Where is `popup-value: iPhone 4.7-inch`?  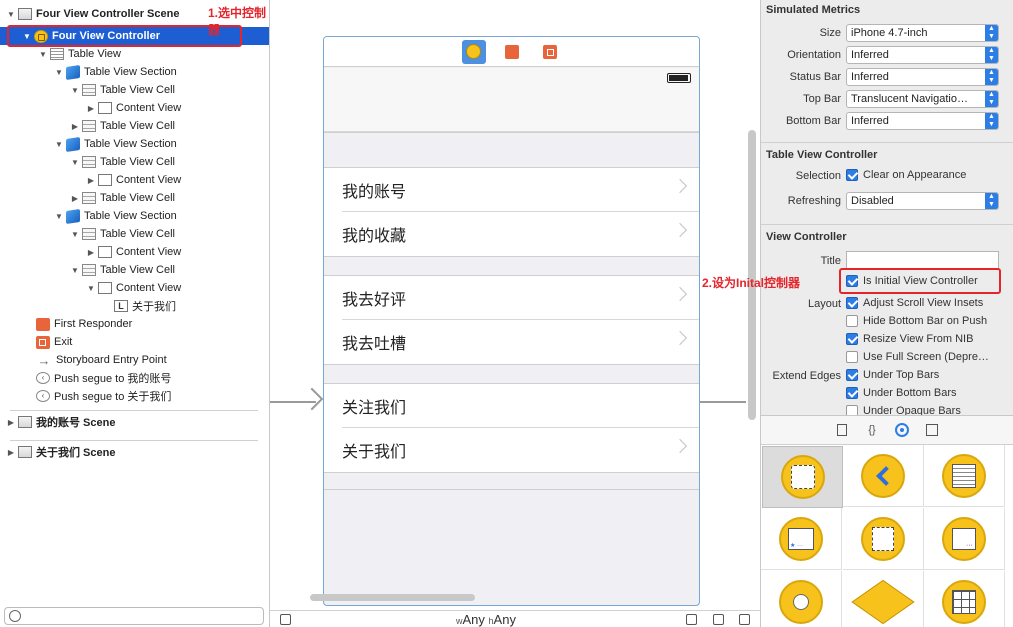 popup-value: iPhone 4.7-inch is located at coordinates (889, 33).